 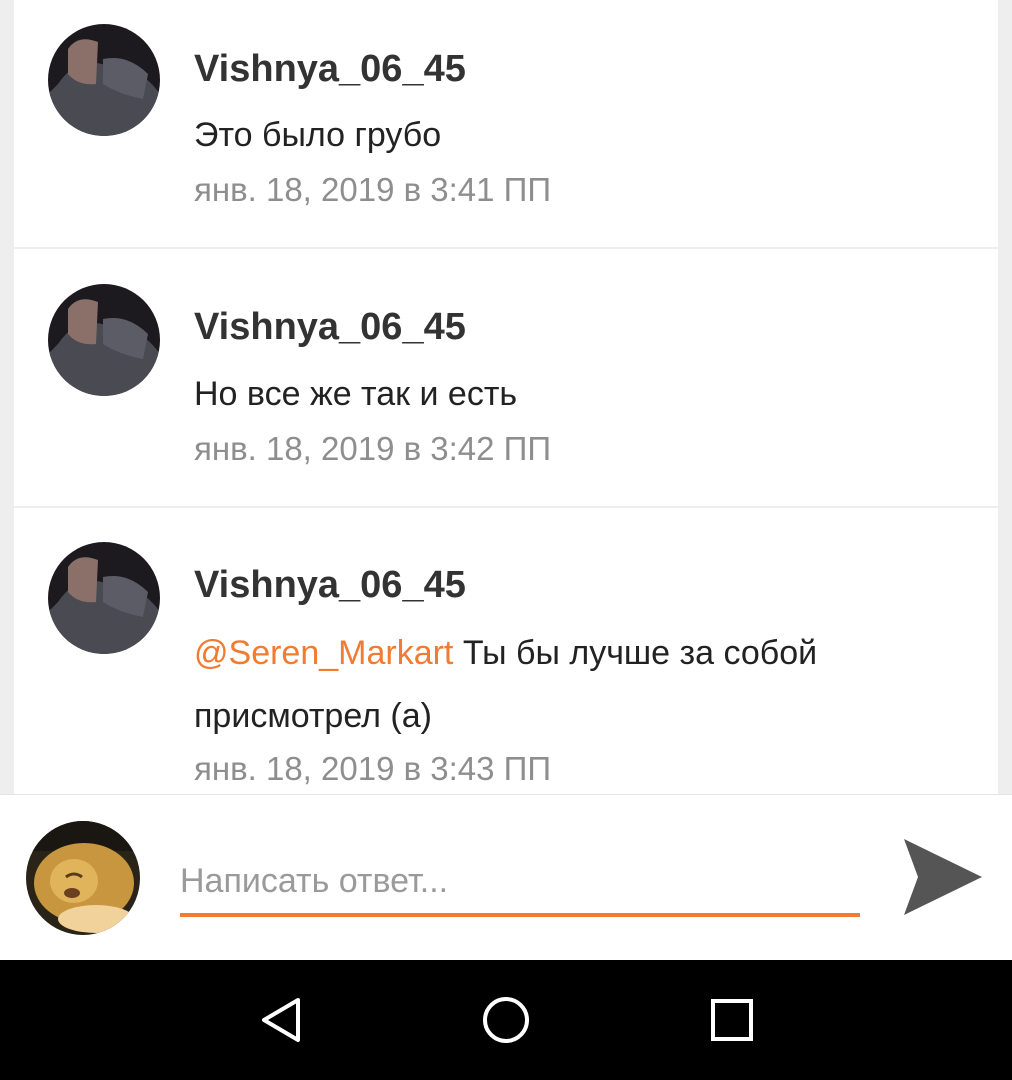 I want to click on home-icon, so click(x=506, y=1020).